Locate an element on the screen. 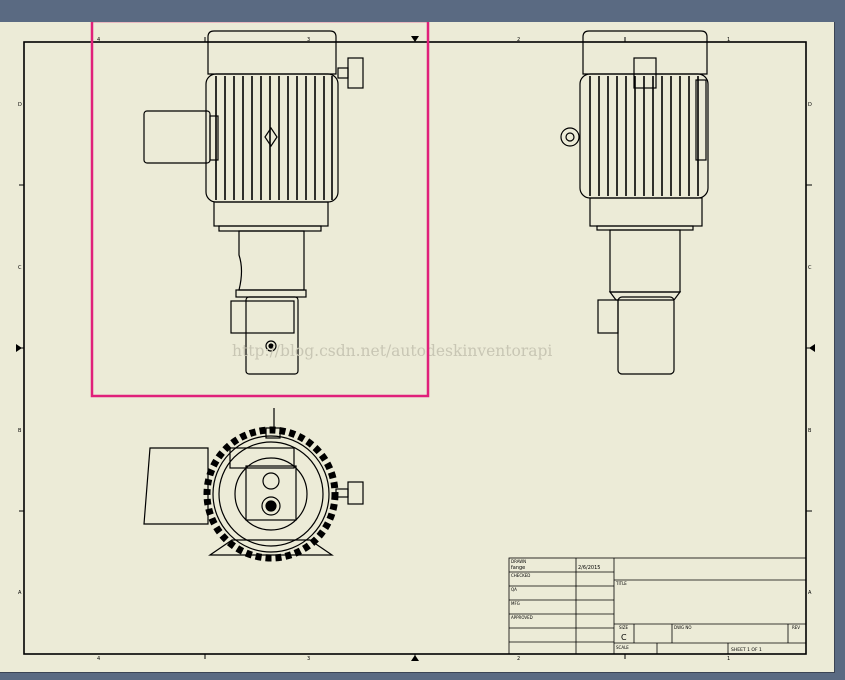 The height and width of the screenshot is (680, 845). front-view-coupling is located at coordinates (271, 260).